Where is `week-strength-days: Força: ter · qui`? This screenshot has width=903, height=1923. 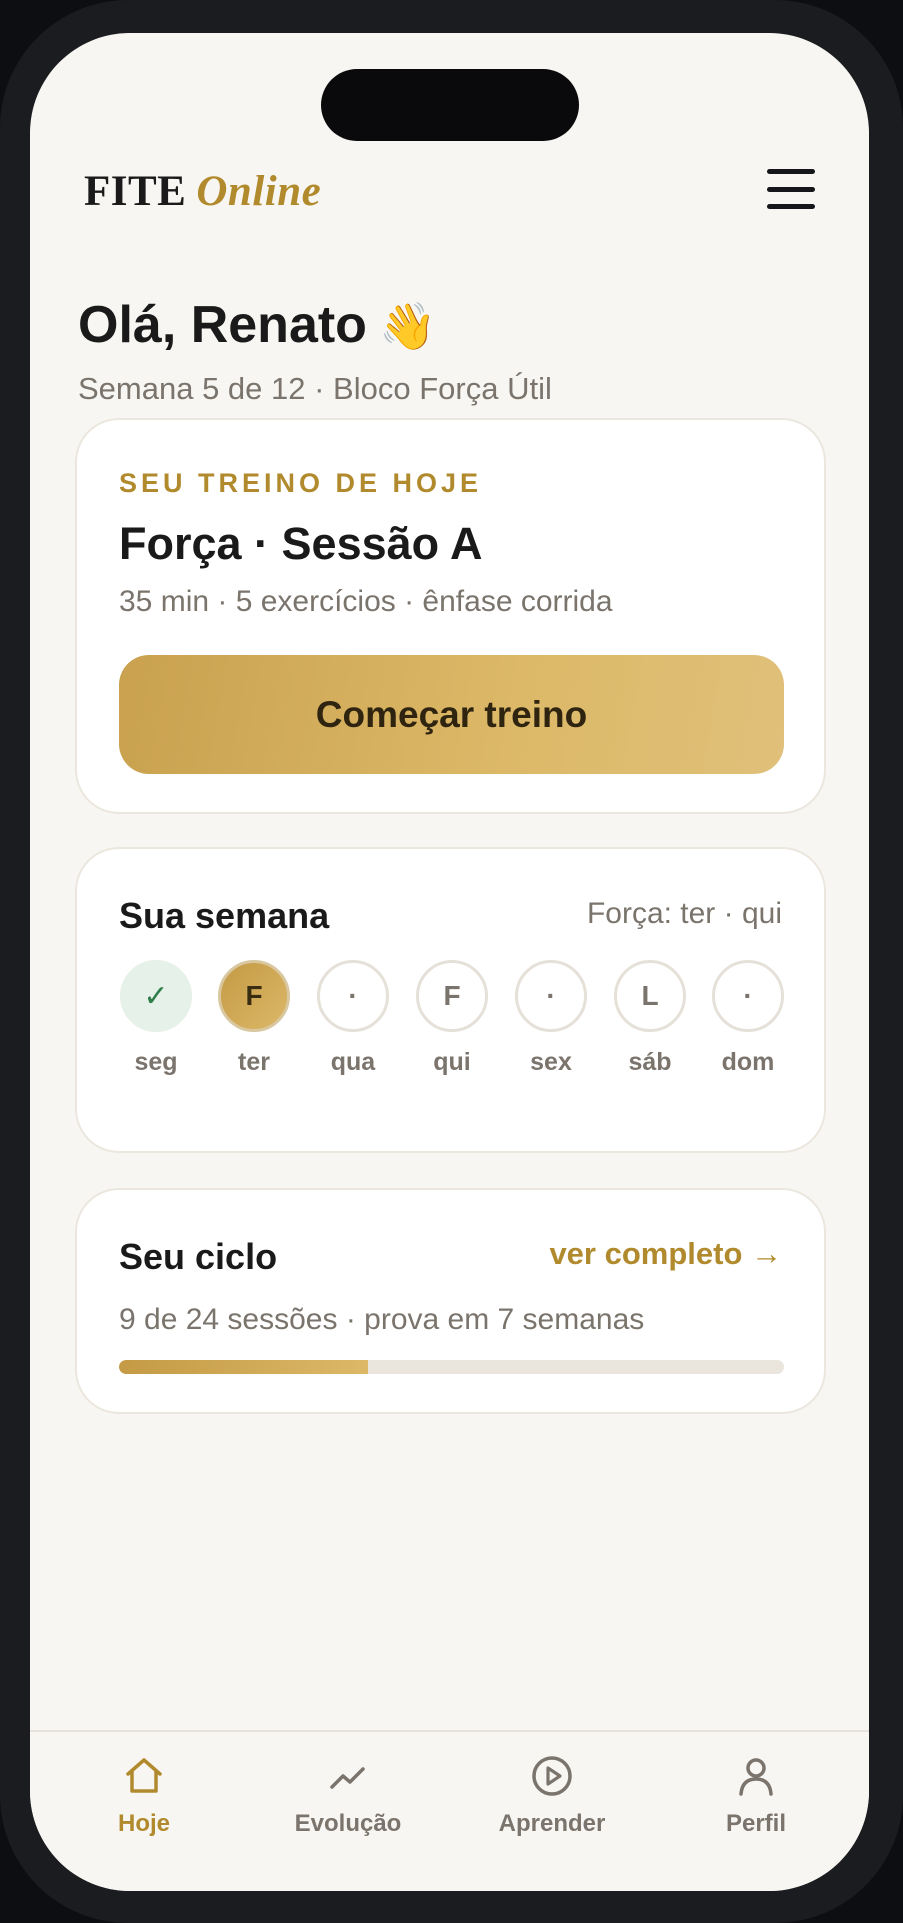 week-strength-days: Força: ter · qui is located at coordinates (684, 913).